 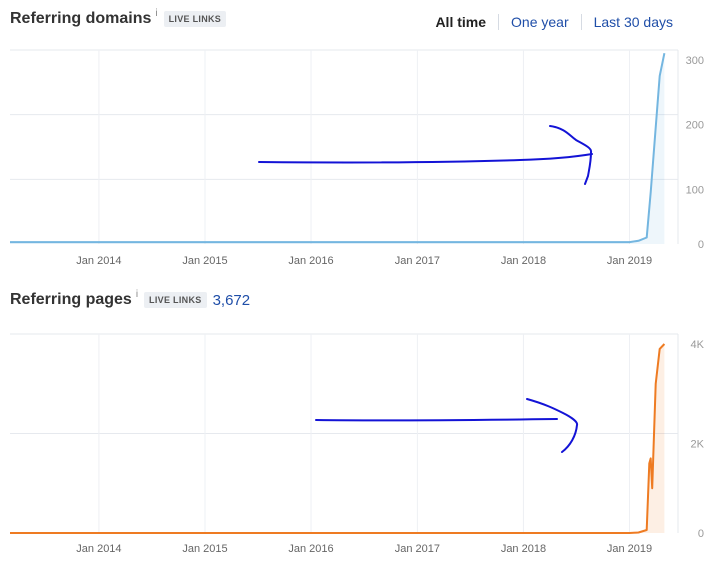 What do you see at coordinates (698, 445) in the screenshot?
I see `y-tick-label: 2K` at bounding box center [698, 445].